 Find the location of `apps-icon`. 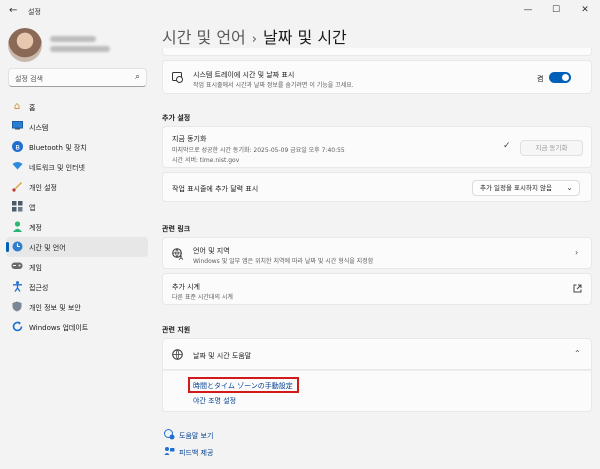

apps-icon is located at coordinates (17, 207).